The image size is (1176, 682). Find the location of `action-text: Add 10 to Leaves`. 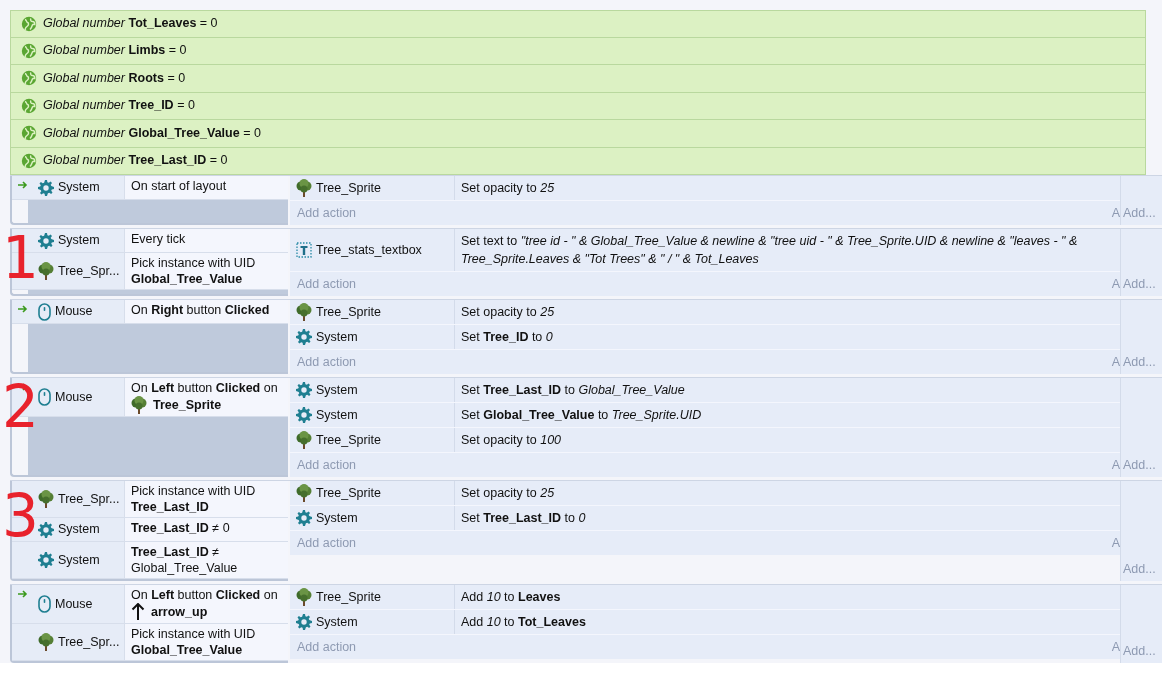

action-text: Add 10 to Leaves is located at coordinates (511, 597).